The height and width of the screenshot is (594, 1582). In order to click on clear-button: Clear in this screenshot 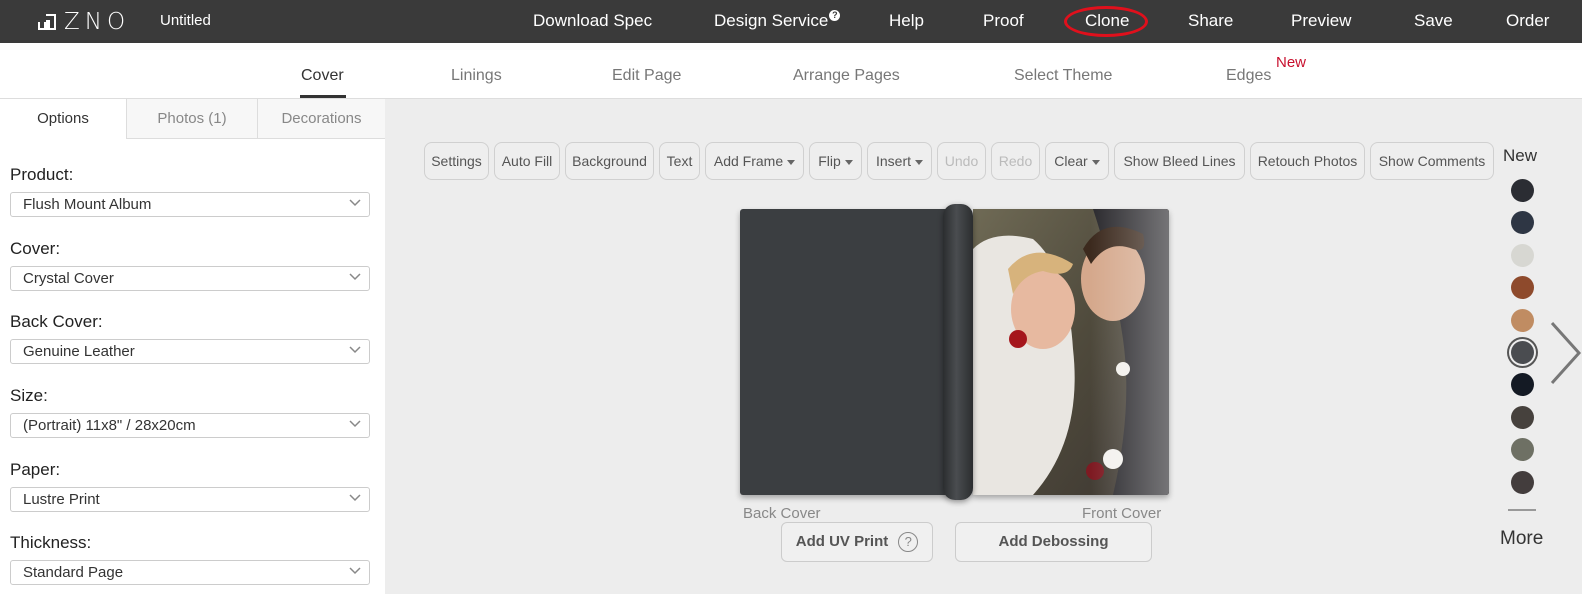, I will do `click(1077, 161)`.